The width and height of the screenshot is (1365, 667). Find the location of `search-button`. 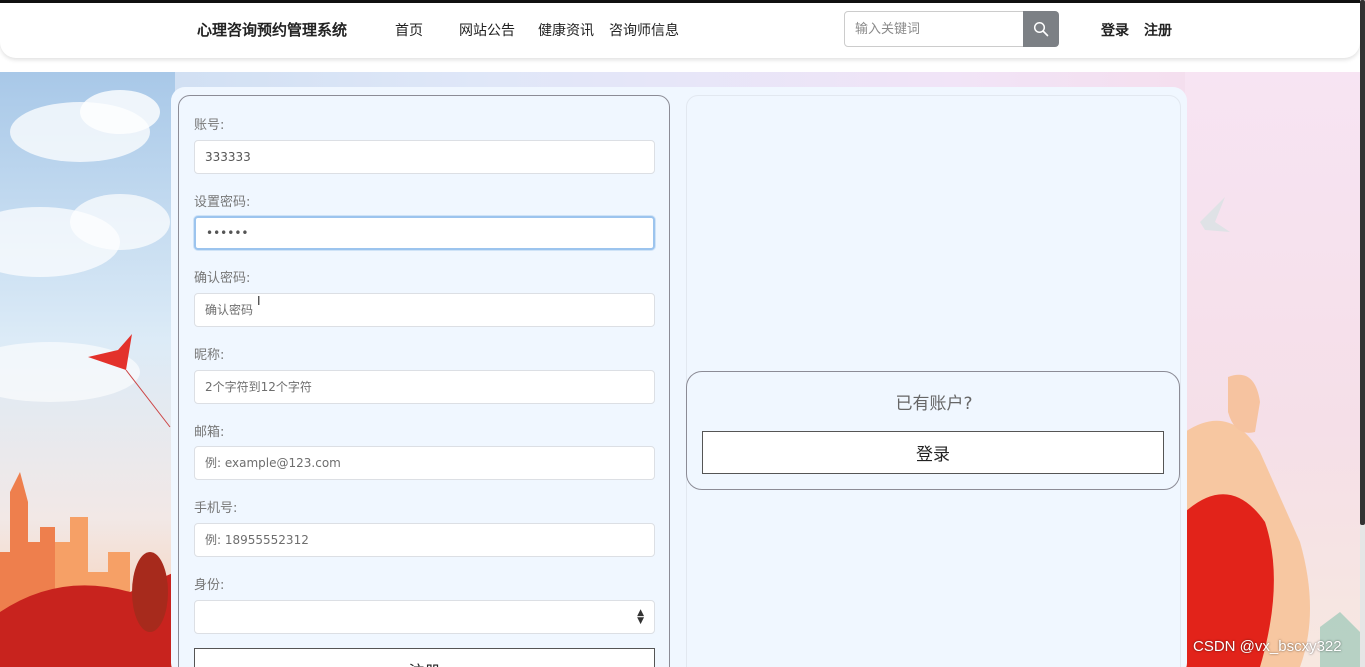

search-button is located at coordinates (1041, 29).